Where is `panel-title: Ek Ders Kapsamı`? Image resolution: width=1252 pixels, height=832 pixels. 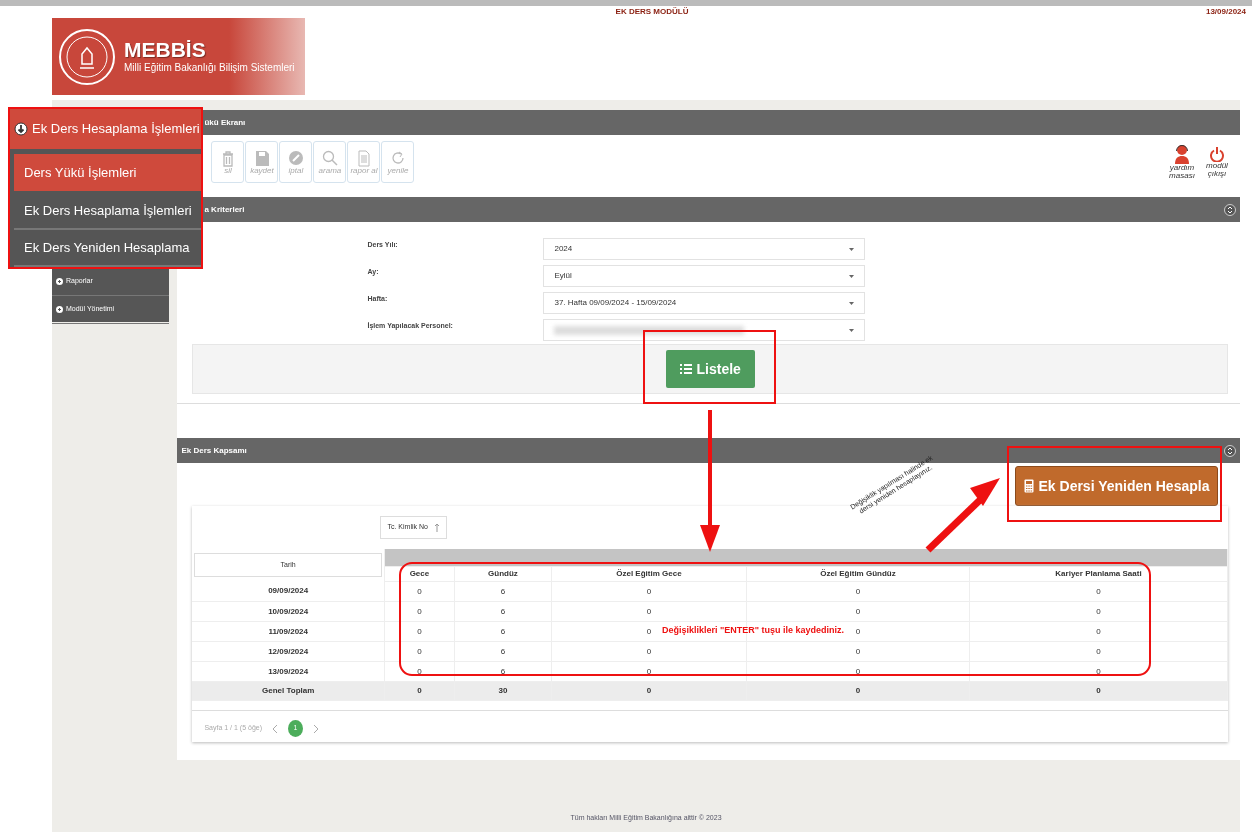
panel-title: Ek Ders Kapsamı is located at coordinates (214, 450).